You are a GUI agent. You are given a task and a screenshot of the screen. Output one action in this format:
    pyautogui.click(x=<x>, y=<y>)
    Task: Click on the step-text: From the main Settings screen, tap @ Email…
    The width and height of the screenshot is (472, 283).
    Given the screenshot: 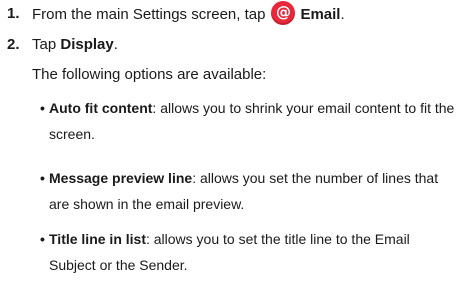 What is the action you would take?
    pyautogui.click(x=188, y=13)
    